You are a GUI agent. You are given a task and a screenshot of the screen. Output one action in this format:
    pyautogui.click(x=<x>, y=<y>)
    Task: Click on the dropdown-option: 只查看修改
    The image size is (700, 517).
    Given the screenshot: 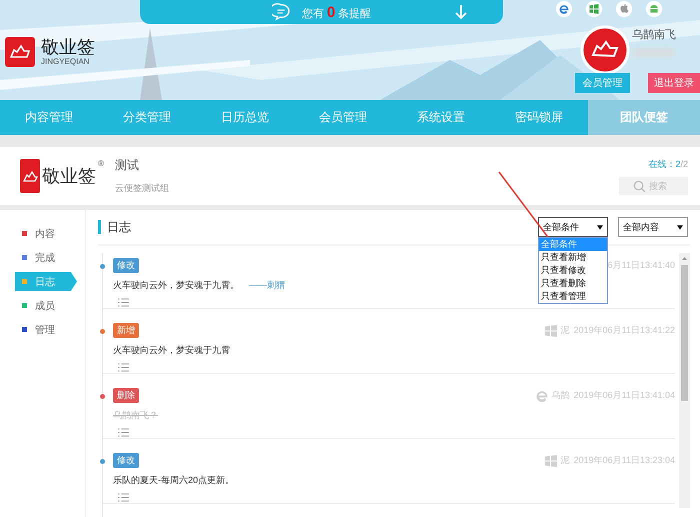 What is the action you would take?
    pyautogui.click(x=573, y=270)
    